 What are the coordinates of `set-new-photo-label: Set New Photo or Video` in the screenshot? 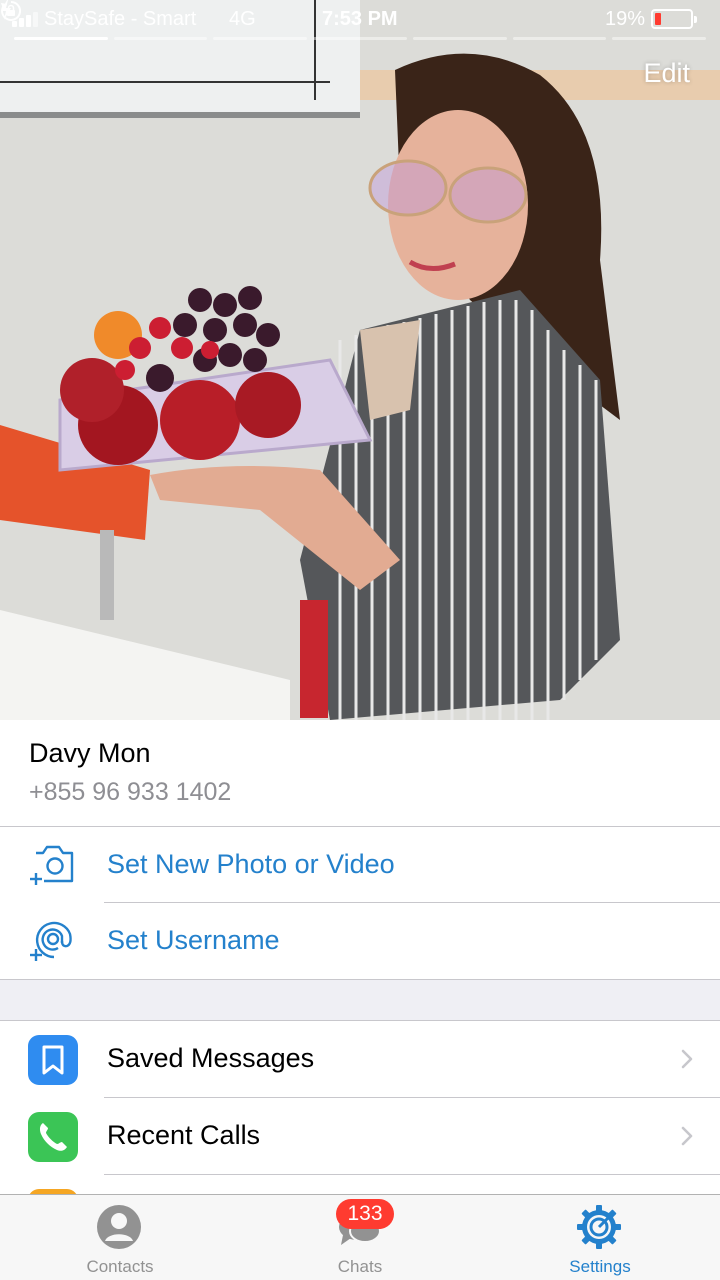 It's located at (251, 864).